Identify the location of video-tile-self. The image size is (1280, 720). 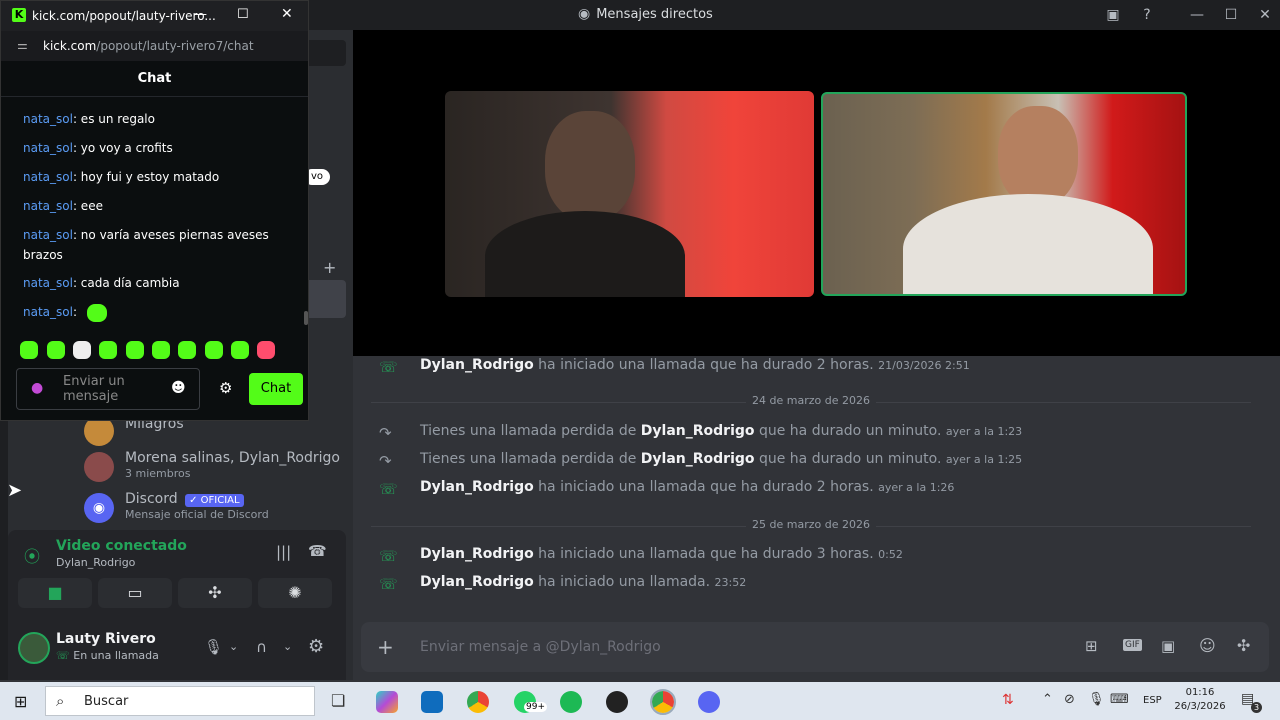
(1004, 194).